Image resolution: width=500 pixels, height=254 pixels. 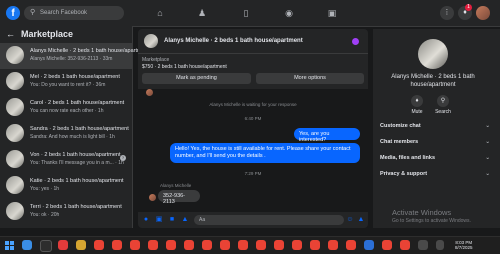 I want to click on message-input: Aa, so click(x=269, y=220).